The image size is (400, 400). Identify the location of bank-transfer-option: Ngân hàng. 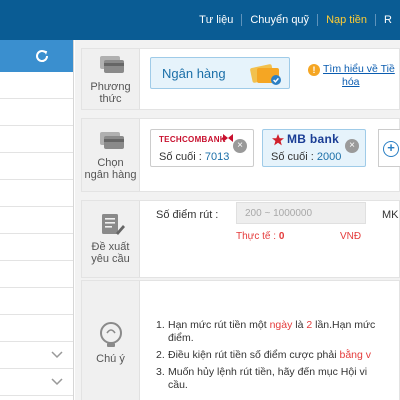
(220, 73).